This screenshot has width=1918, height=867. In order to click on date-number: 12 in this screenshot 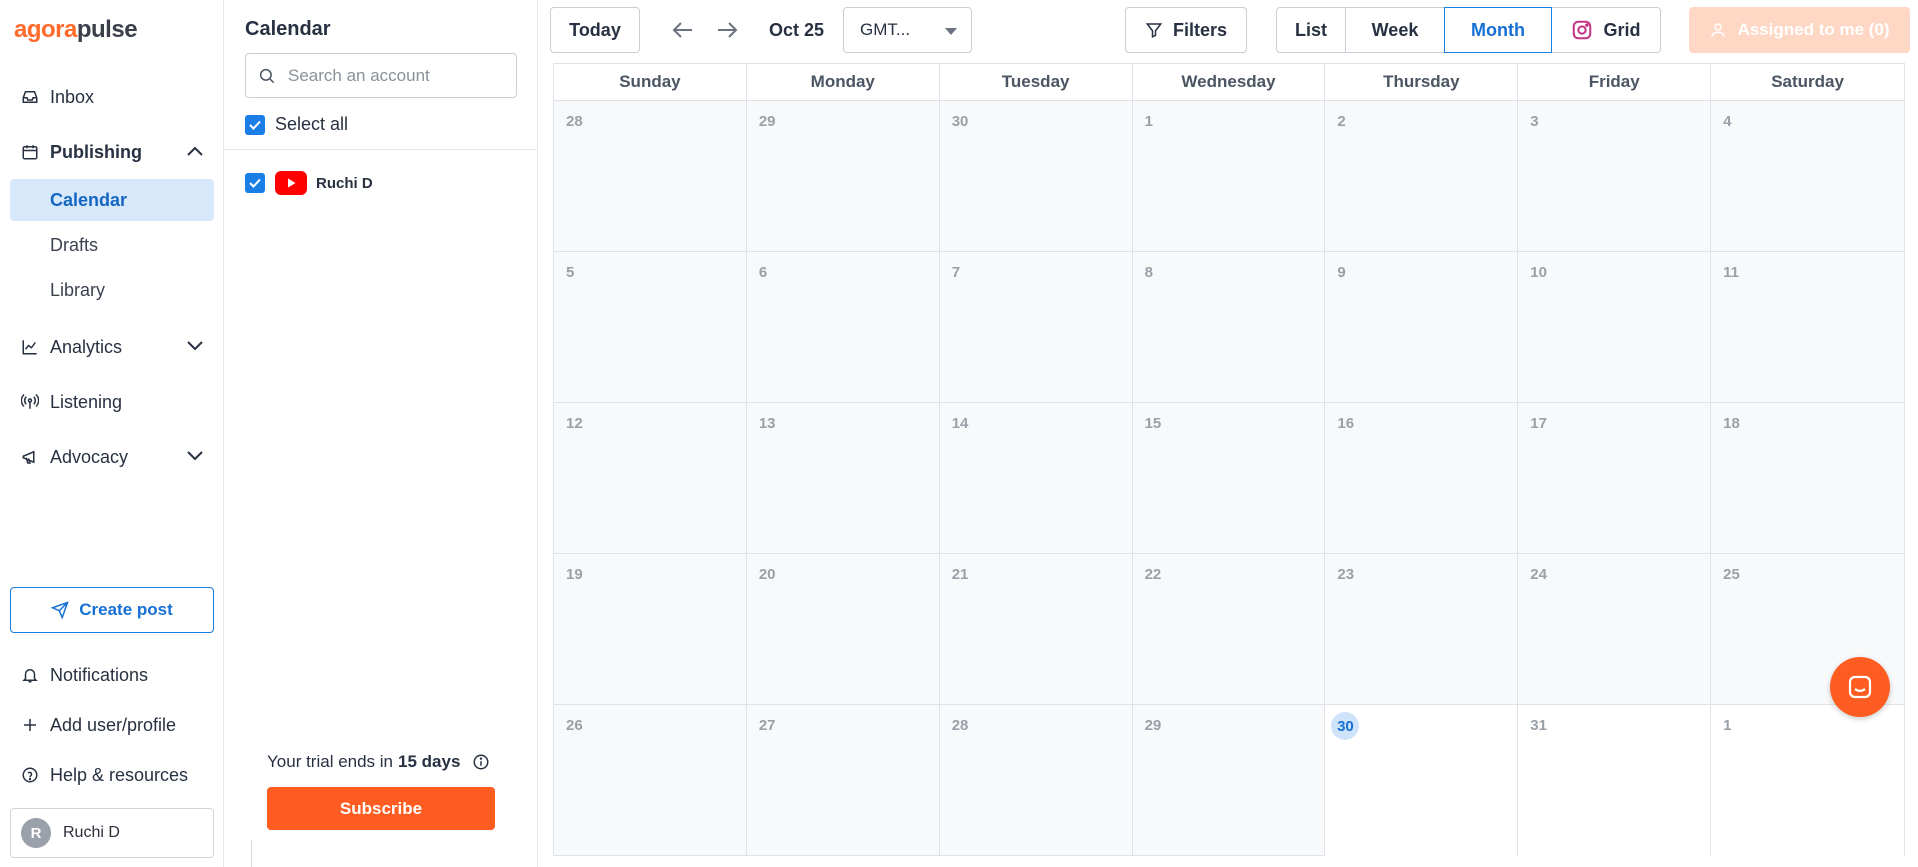, I will do `click(574, 423)`.